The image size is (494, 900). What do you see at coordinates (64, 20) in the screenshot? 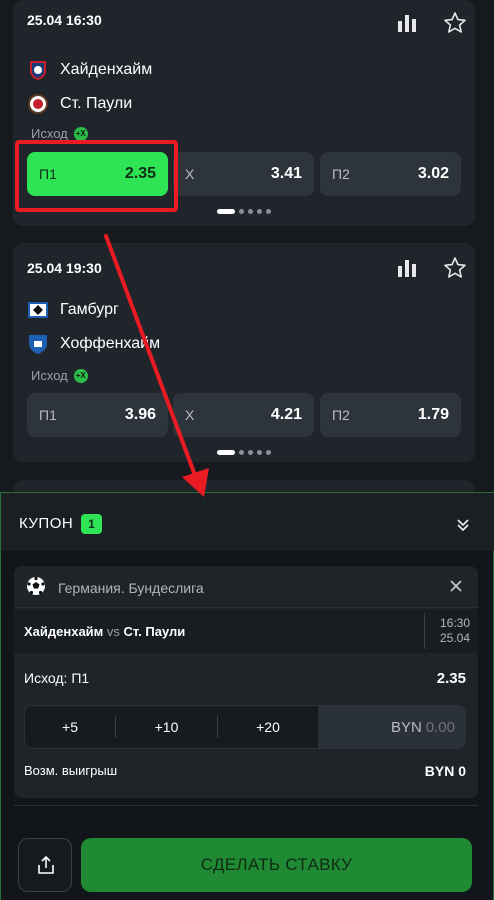
I see `event-datetime: 25.04 16:30` at bounding box center [64, 20].